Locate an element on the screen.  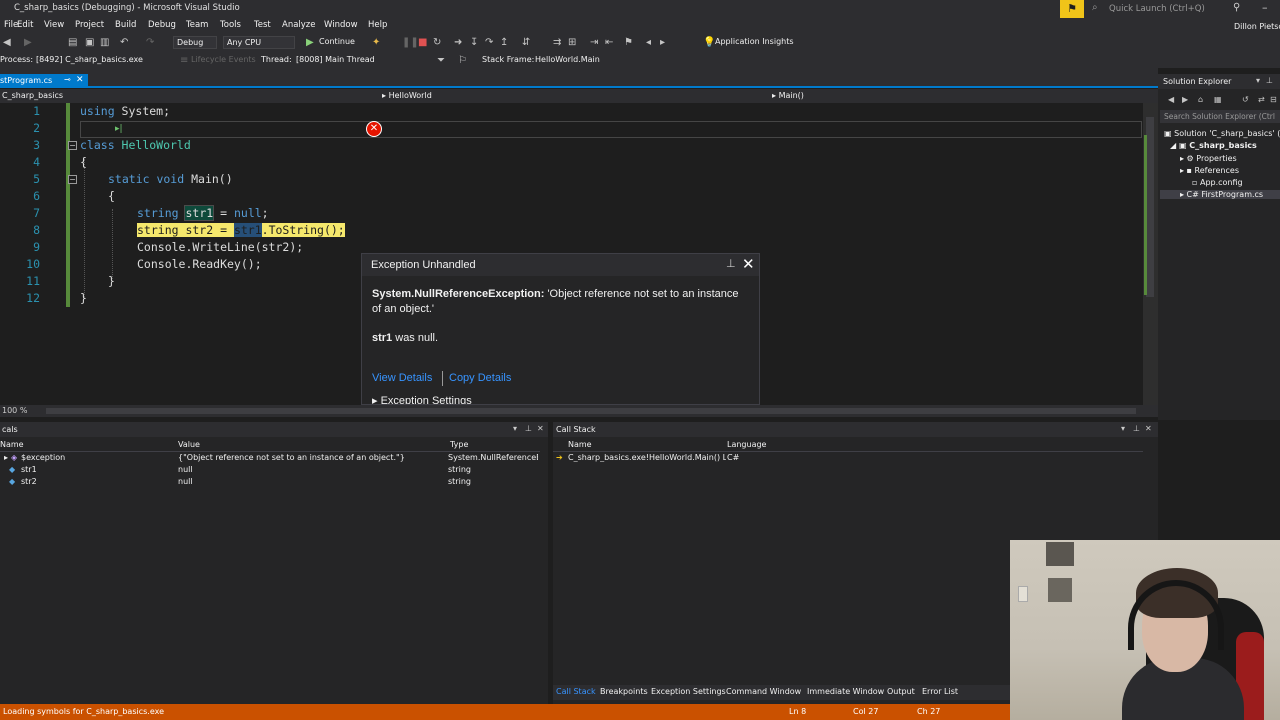
zoom-level: 100 % is located at coordinates (14, 410).